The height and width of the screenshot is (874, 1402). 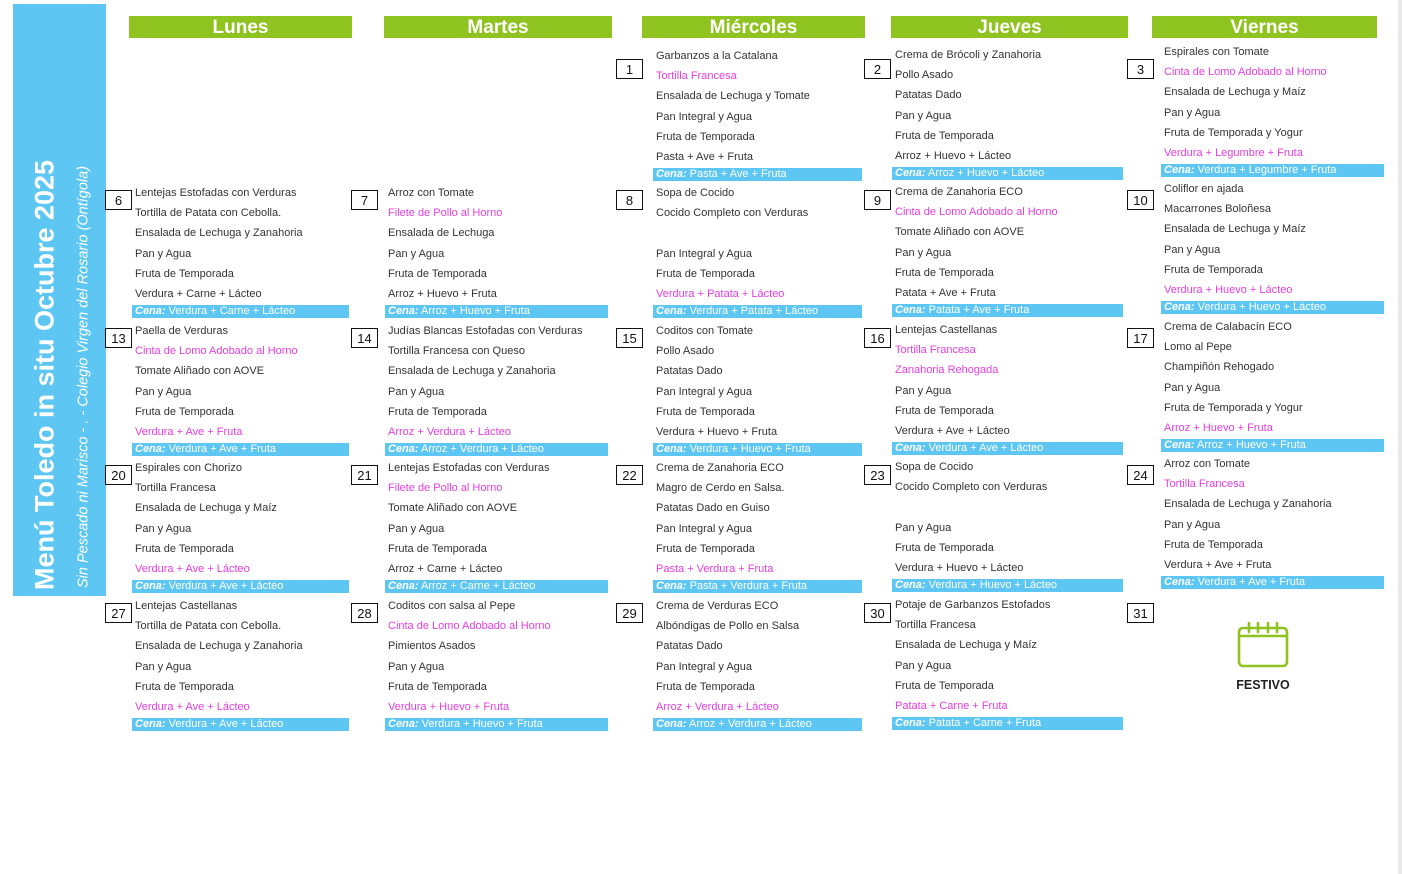 What do you see at coordinates (1140, 338) in the screenshot?
I see `day-number: 17` at bounding box center [1140, 338].